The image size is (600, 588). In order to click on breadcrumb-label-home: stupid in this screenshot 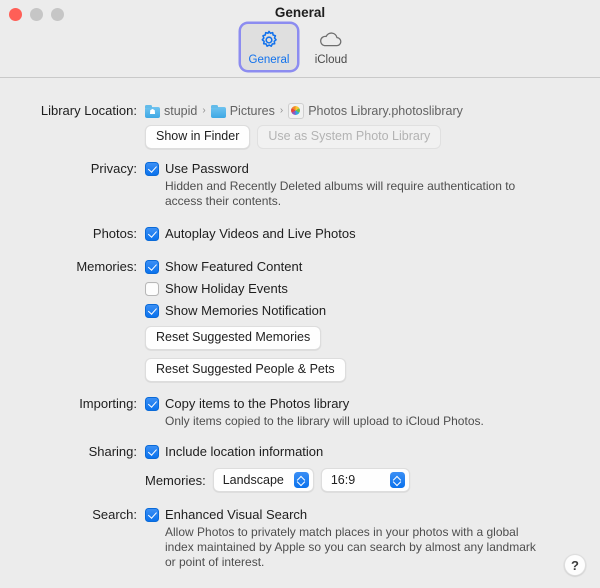, I will do `click(181, 111)`.